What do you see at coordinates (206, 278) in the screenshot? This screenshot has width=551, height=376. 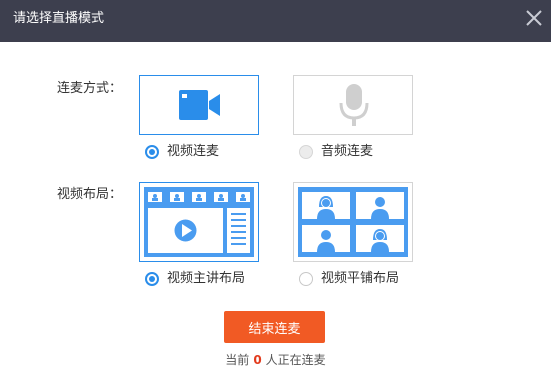 I see `presenter-layout-label: 视频主讲布局` at bounding box center [206, 278].